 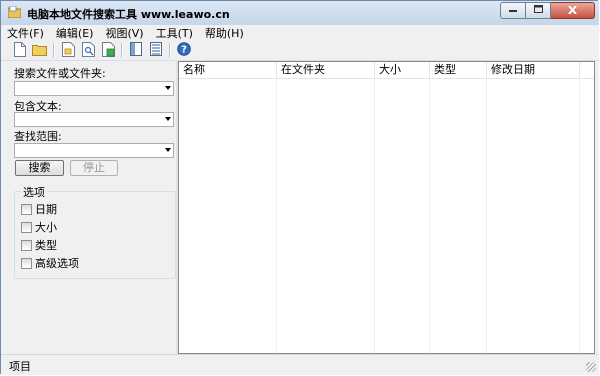 What do you see at coordinates (94, 168) in the screenshot?
I see `stop-button: 停止` at bounding box center [94, 168].